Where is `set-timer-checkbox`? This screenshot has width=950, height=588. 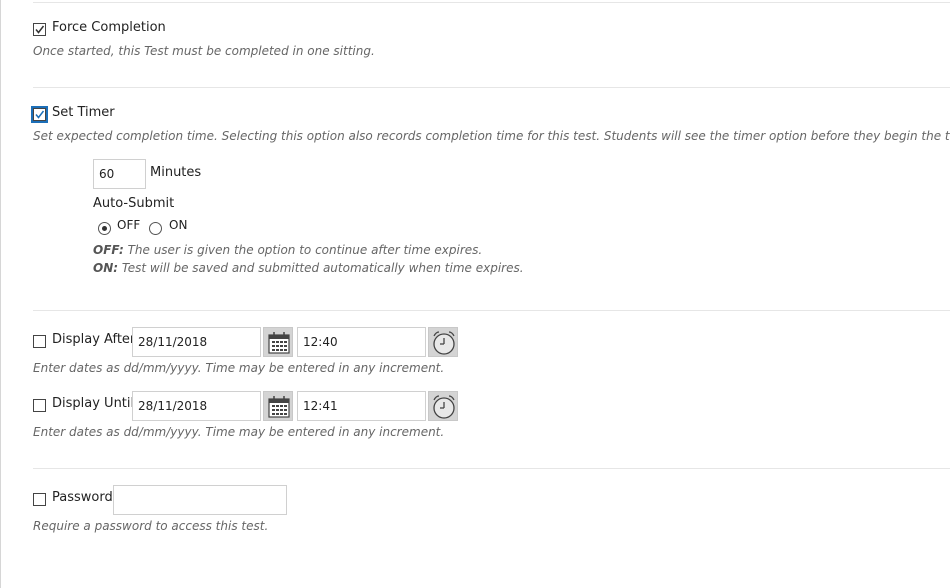 set-timer-checkbox is located at coordinates (39, 114).